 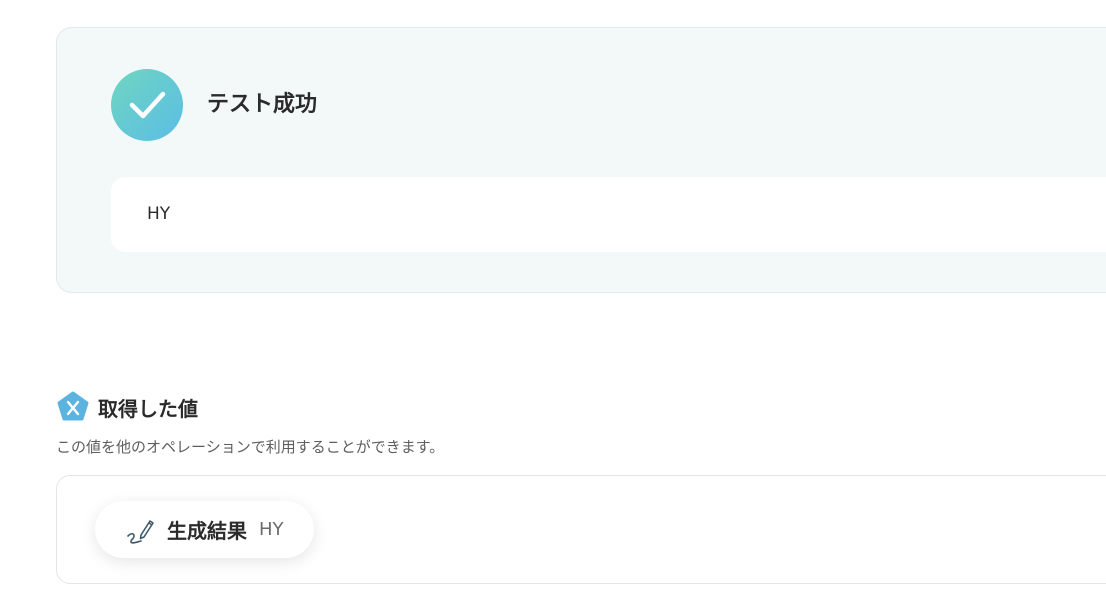 What do you see at coordinates (148, 408) in the screenshot?
I see `acquired-values-title: 取得した値` at bounding box center [148, 408].